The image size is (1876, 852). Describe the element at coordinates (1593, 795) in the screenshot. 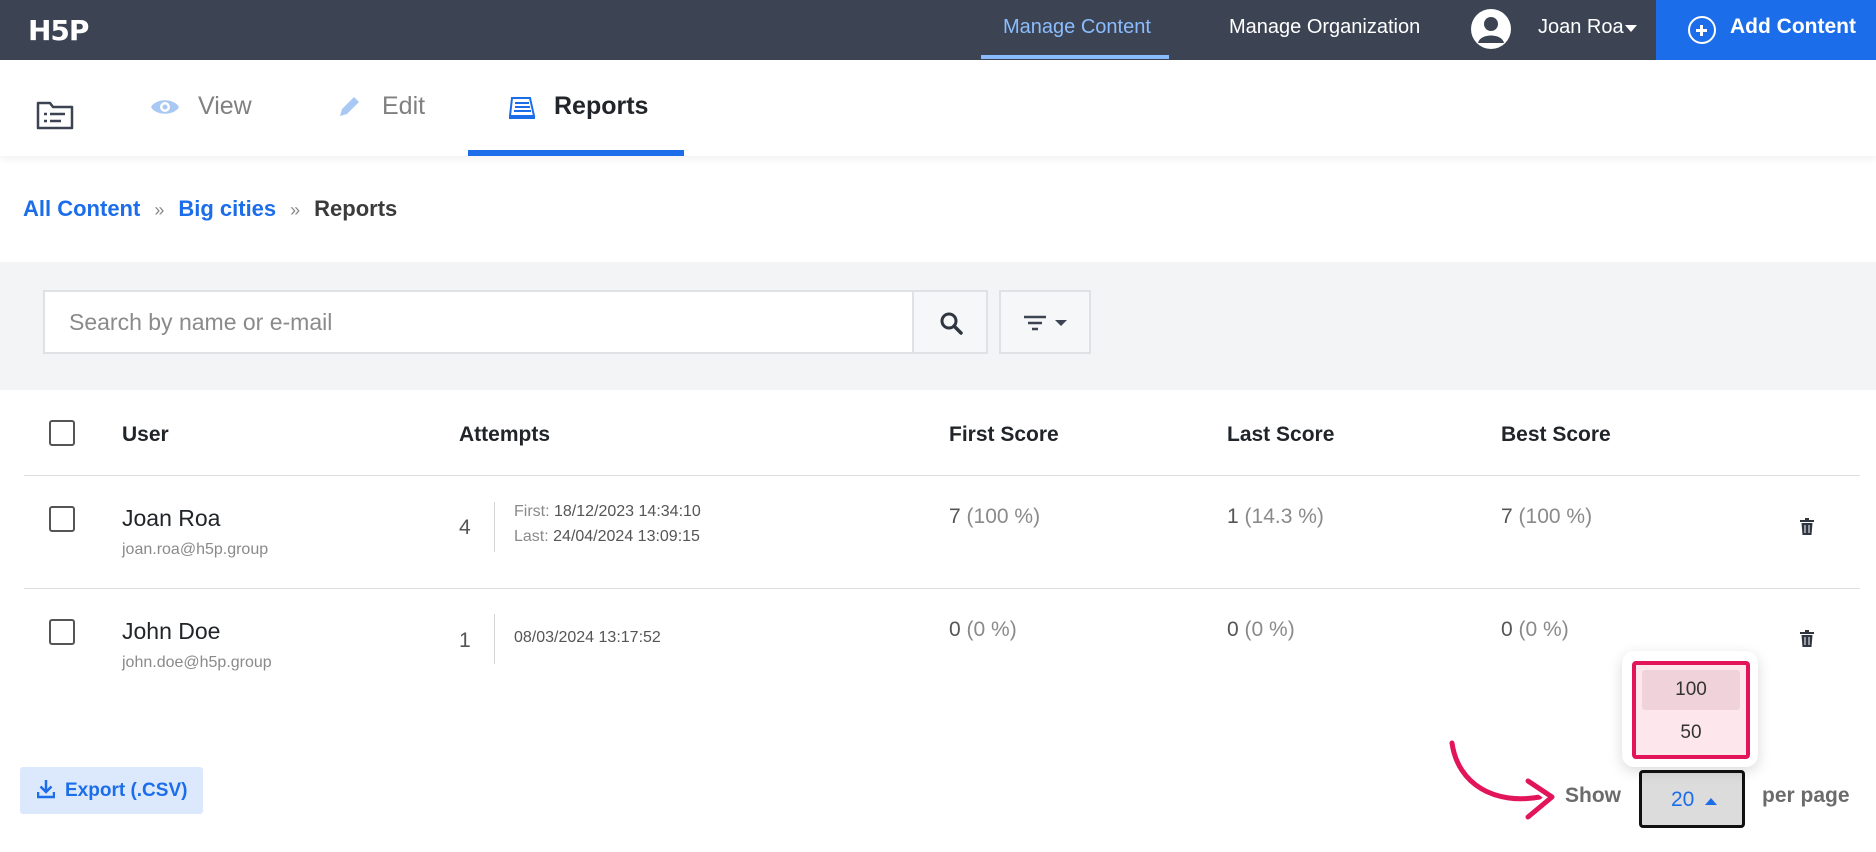

I see `show-label: Show` at that location.